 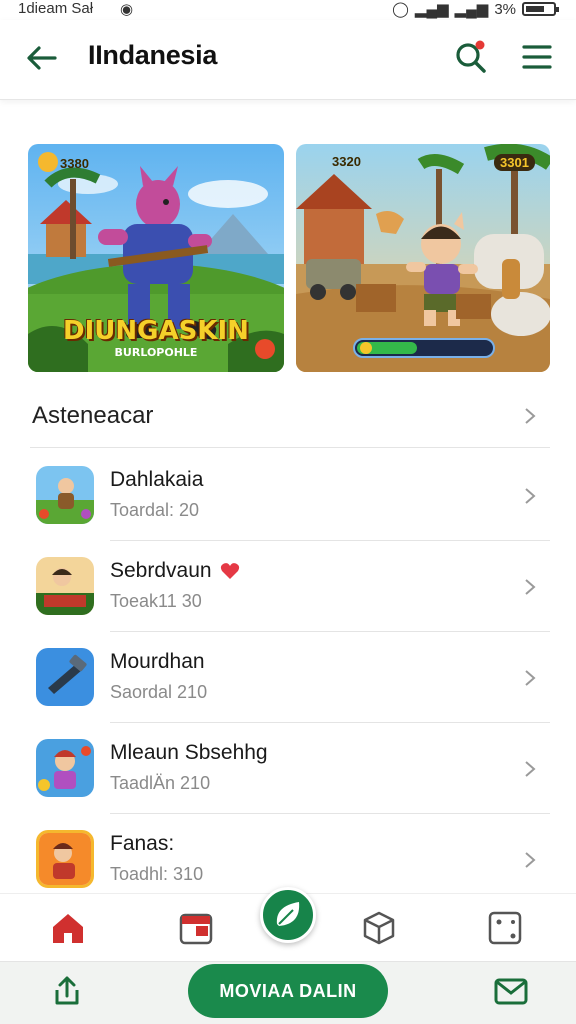 What do you see at coordinates (540, 9) in the screenshot?
I see `battery-icon` at bounding box center [540, 9].